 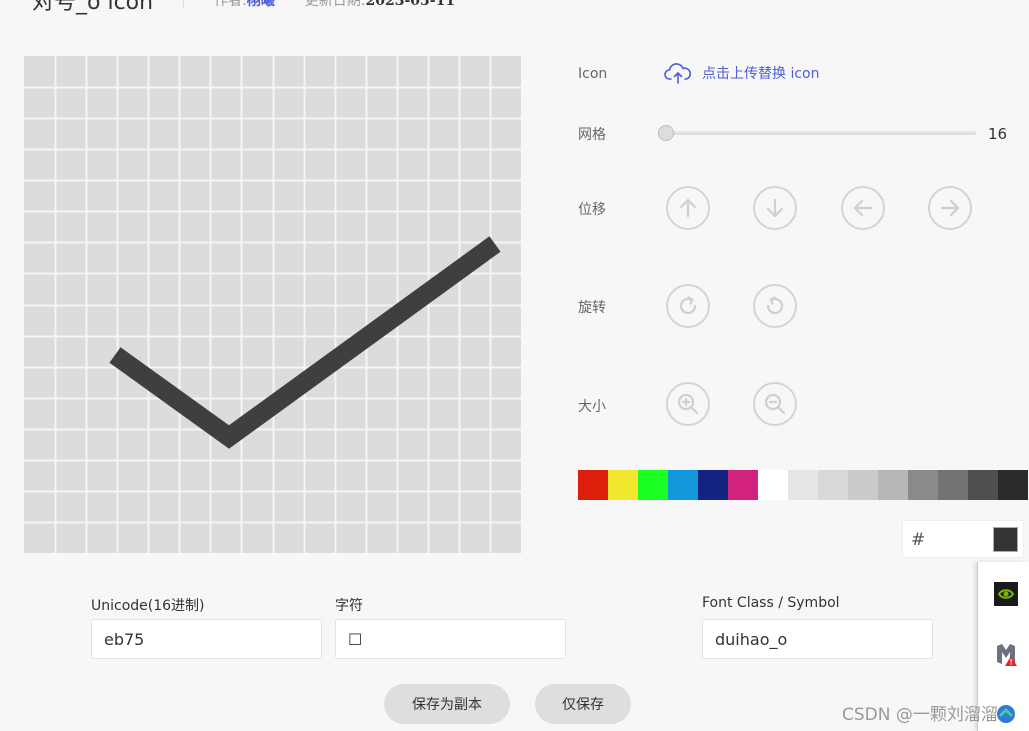 I want to click on zoom-out-icon, so click(x=775, y=404).